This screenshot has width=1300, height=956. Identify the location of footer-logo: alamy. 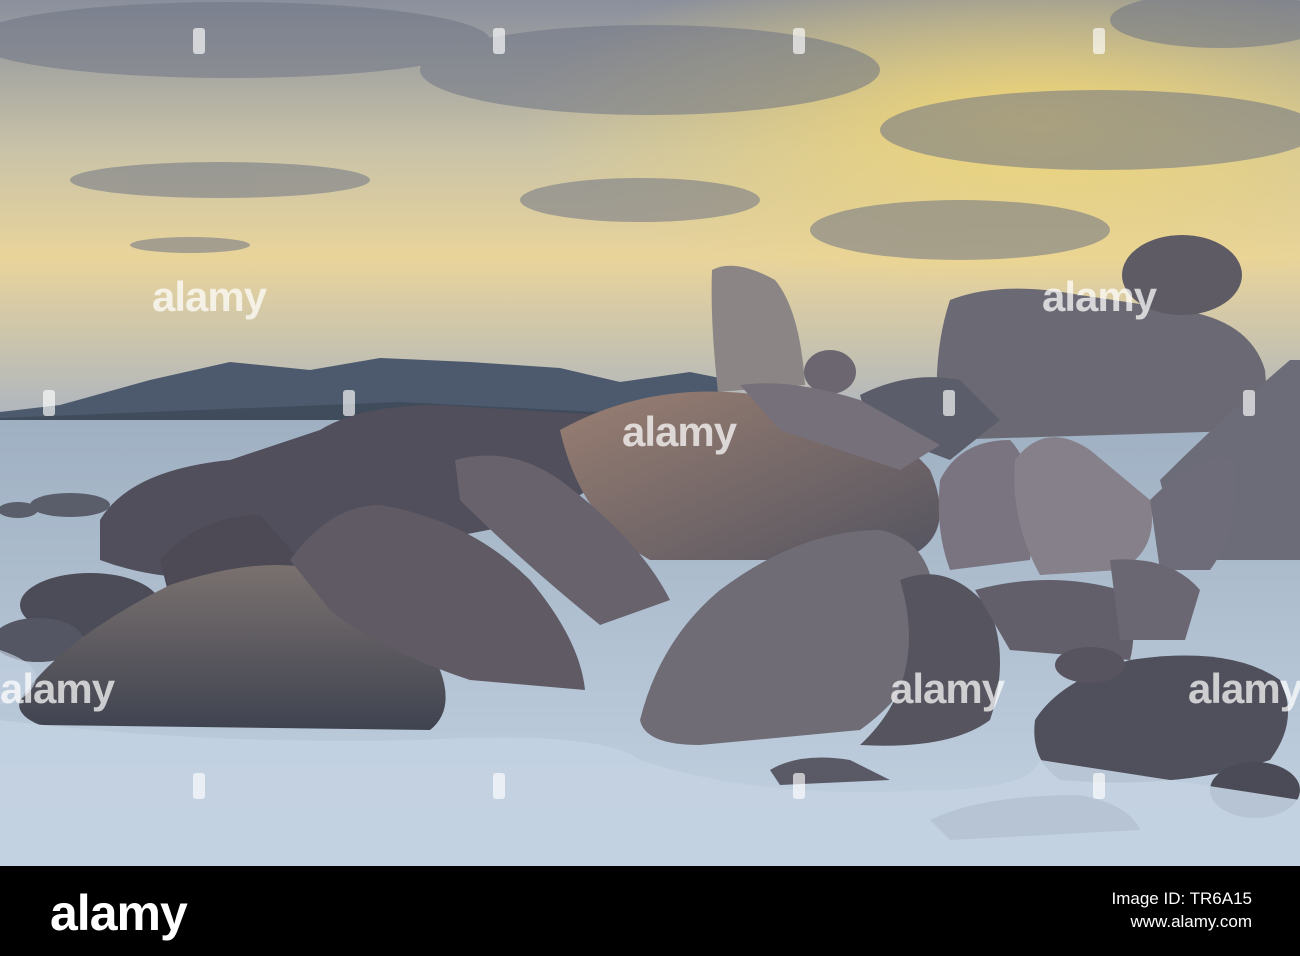
(119, 913).